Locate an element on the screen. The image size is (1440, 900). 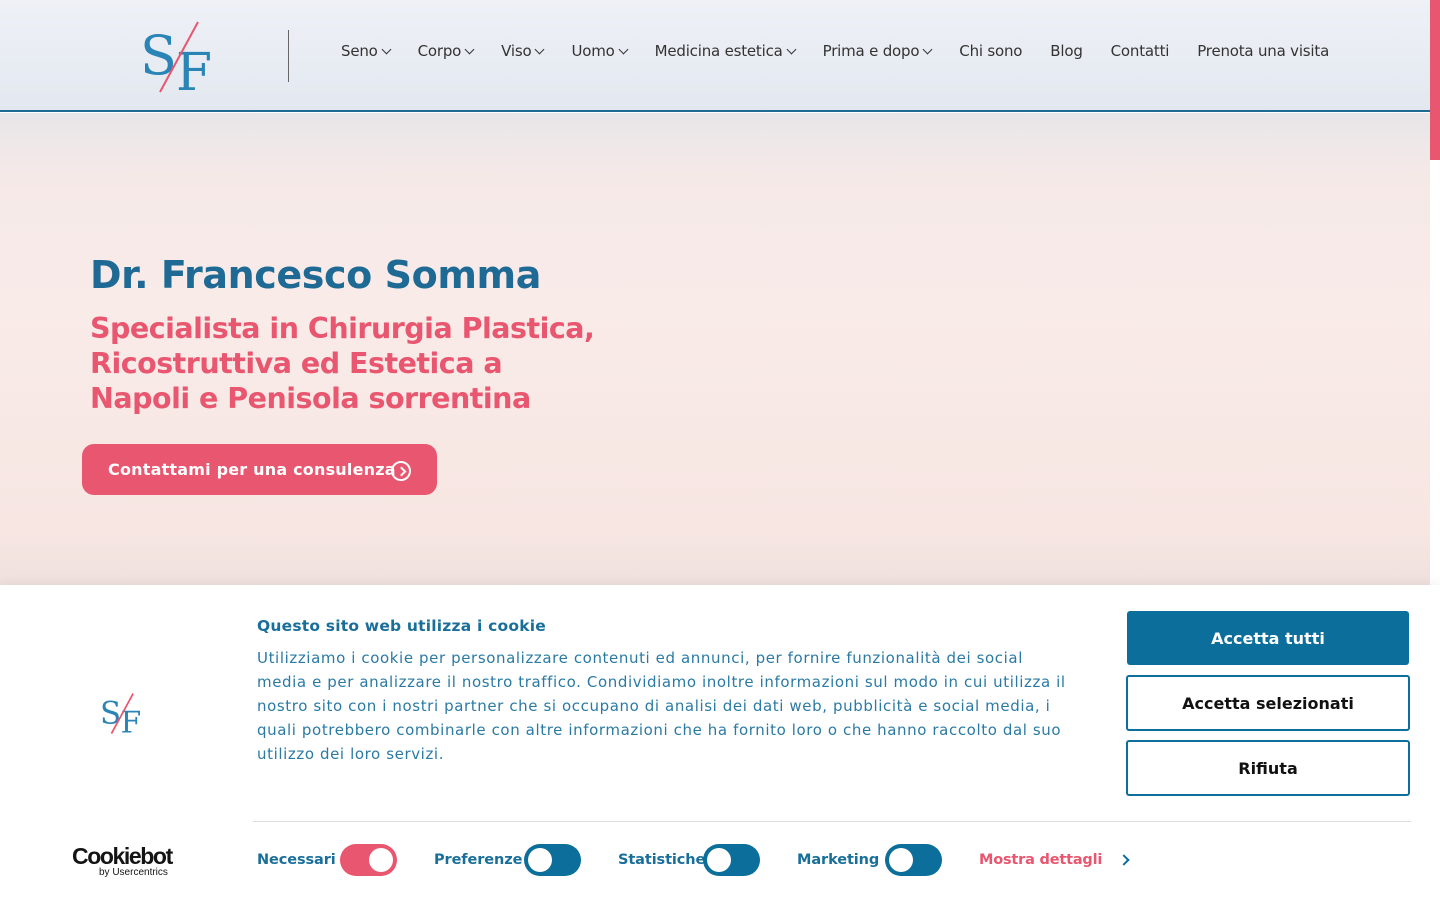
nav-item-prima-e-dopo: Prima e dopo is located at coordinates (877, 51).